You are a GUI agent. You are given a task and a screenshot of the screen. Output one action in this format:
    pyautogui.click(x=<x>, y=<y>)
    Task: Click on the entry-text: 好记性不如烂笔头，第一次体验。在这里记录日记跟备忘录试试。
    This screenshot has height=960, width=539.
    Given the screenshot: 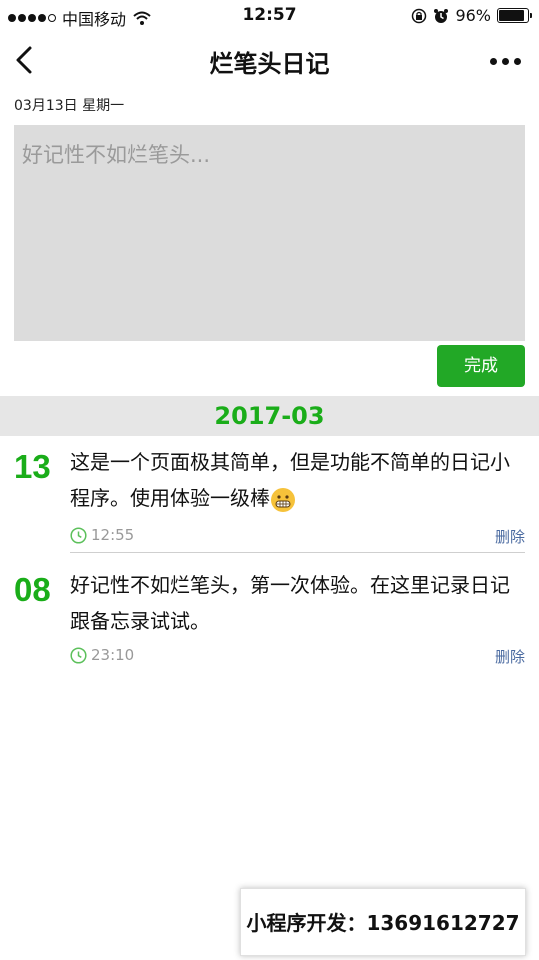 What is the action you would take?
    pyautogui.click(x=290, y=603)
    